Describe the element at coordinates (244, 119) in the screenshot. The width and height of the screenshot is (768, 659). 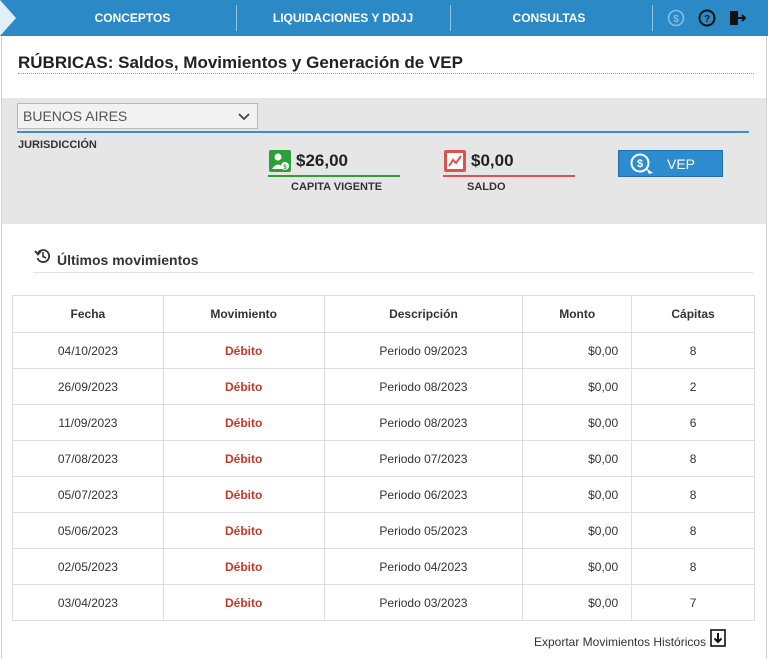
I see `chevron-down-icon` at that location.